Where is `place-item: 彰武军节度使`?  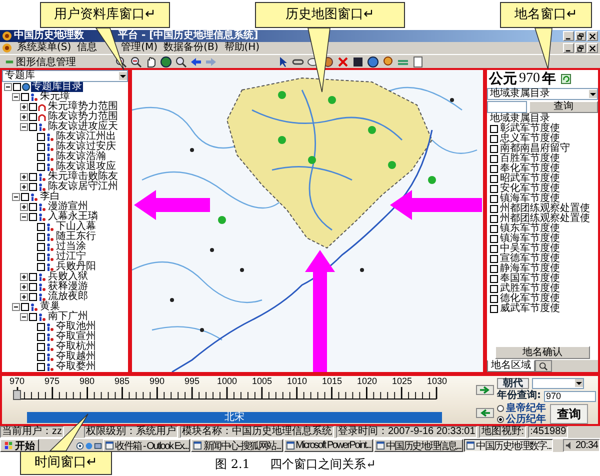 place-item: 彰武军节度使 is located at coordinates (530, 129).